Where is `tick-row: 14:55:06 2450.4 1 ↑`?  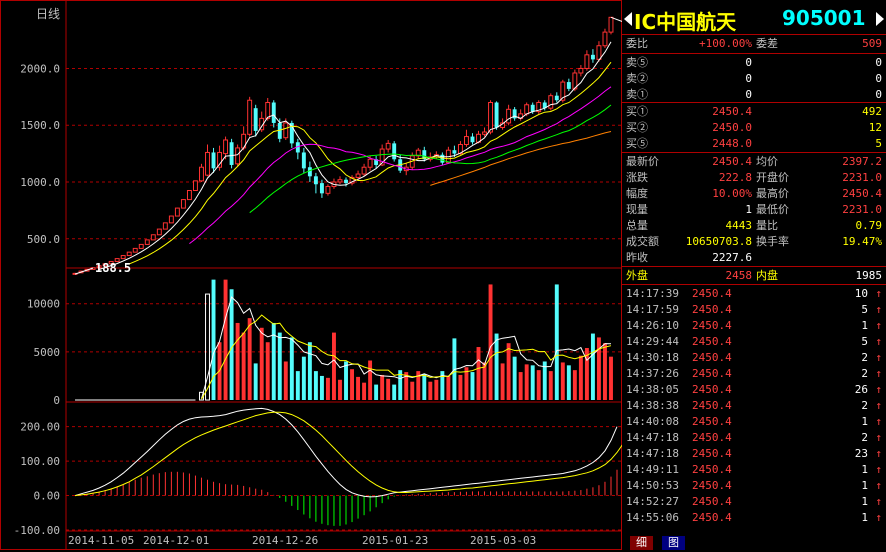
tick-row: 14:55:06 2450.4 1 ↑ is located at coordinates (754, 518).